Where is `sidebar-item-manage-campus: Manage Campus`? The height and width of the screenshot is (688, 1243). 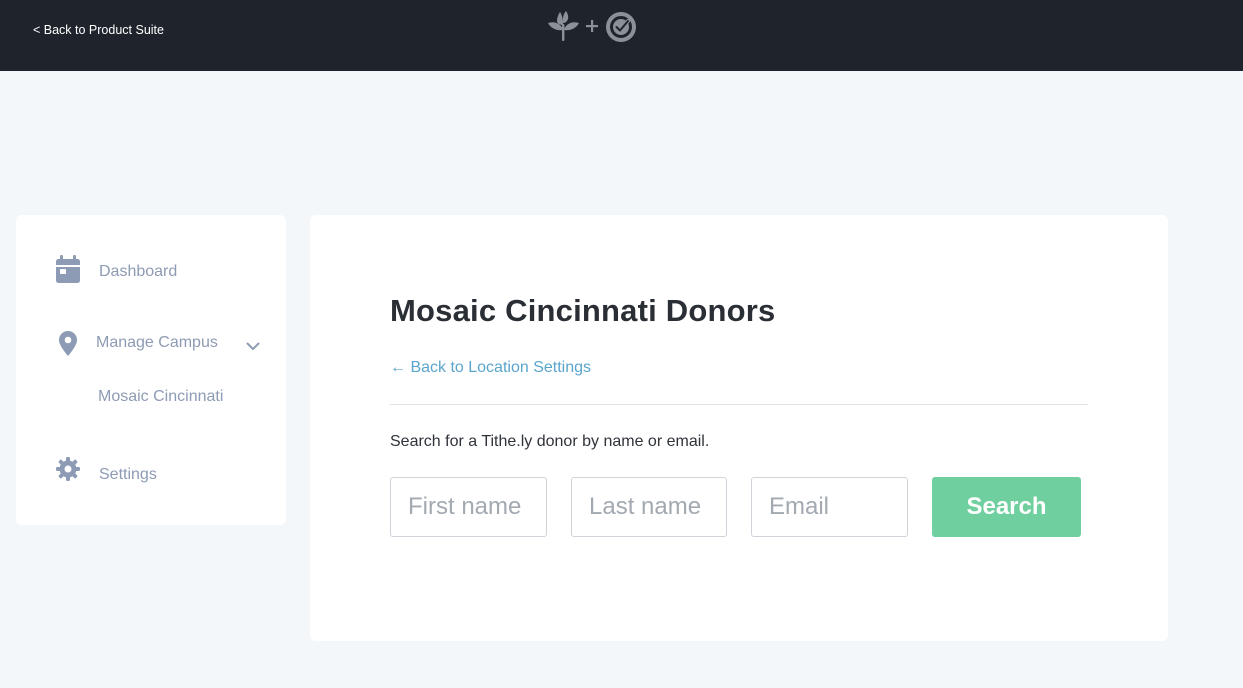 sidebar-item-manage-campus: Manage Campus is located at coordinates (151, 344).